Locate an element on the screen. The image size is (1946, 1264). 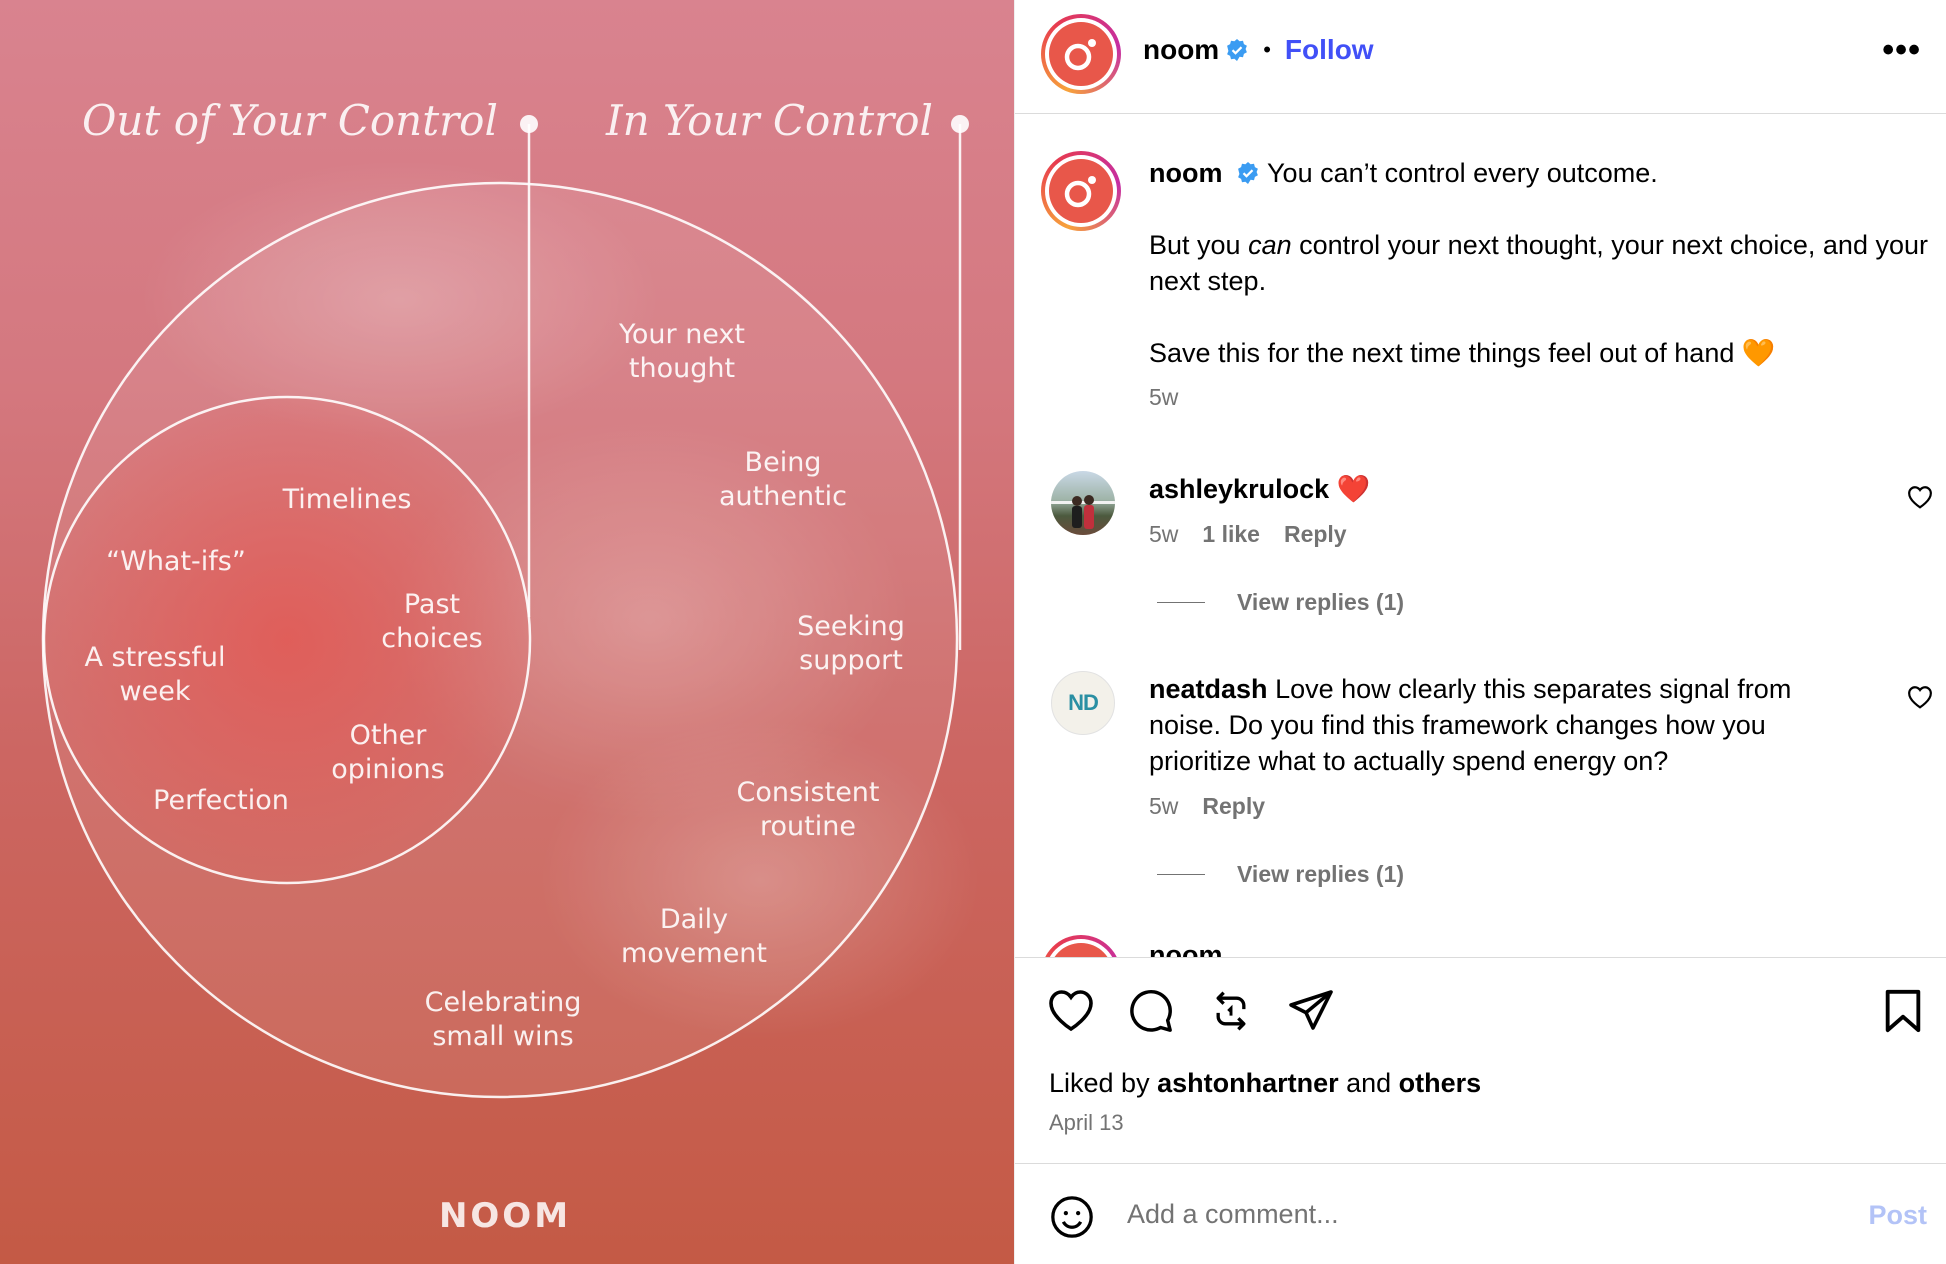
comment-username: ashleykrulock is located at coordinates (1239, 489).